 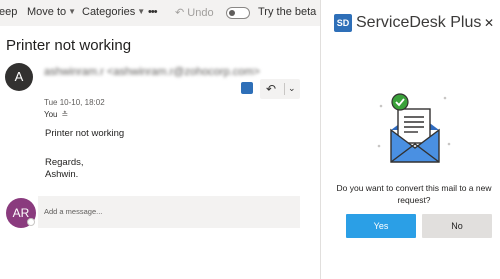 I want to click on recipients-line: You ≛, so click(x=56, y=114).